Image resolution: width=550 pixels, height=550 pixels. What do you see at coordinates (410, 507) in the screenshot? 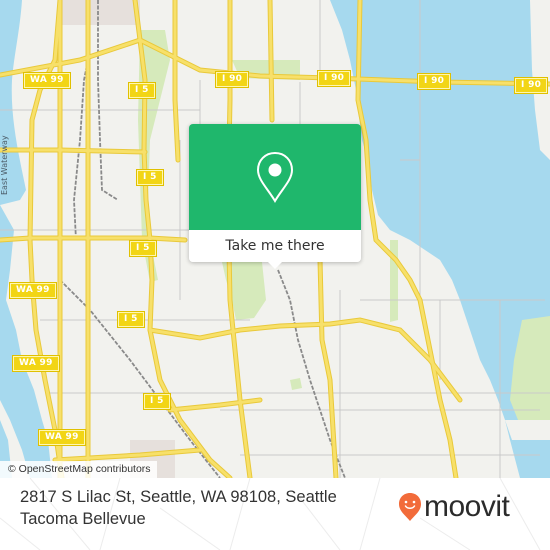
I see `moovit-logo-icon` at bounding box center [410, 507].